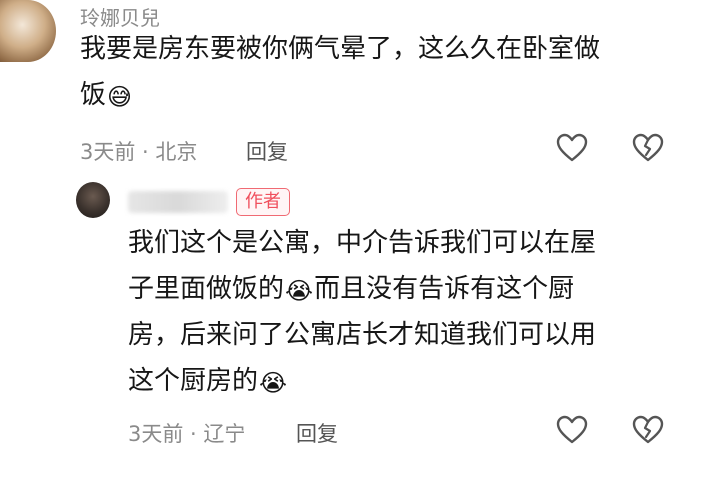  Describe the element at coordinates (263, 202) in the screenshot. I see `author-badge: 作者` at that location.